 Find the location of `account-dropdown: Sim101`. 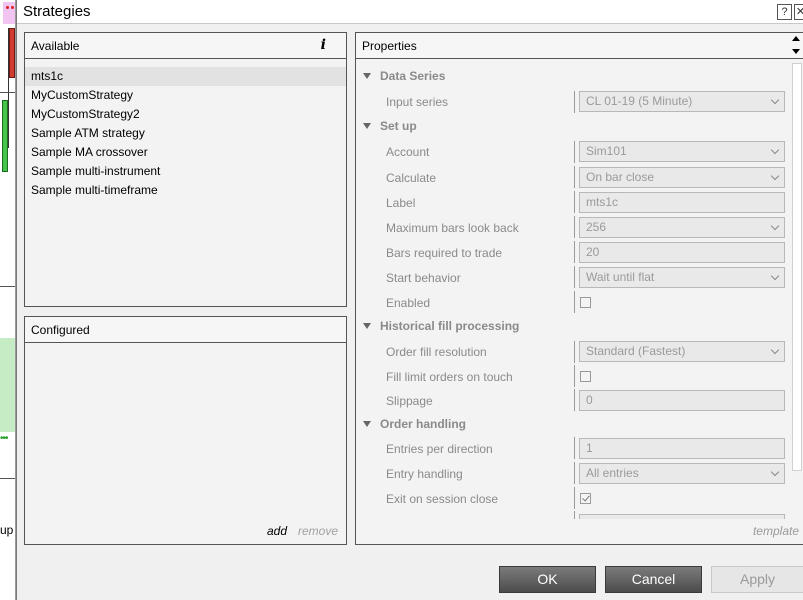

account-dropdown: Sim101 is located at coordinates (682, 151).